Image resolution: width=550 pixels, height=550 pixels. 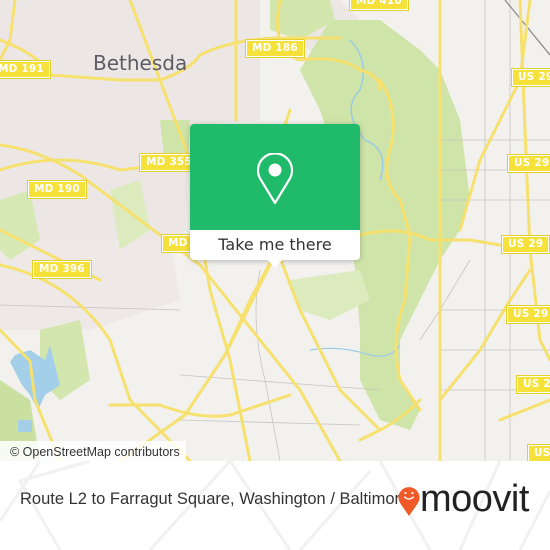 What do you see at coordinates (409, 501) in the screenshot?
I see `moovit-smiley-pin-icon` at bounding box center [409, 501].